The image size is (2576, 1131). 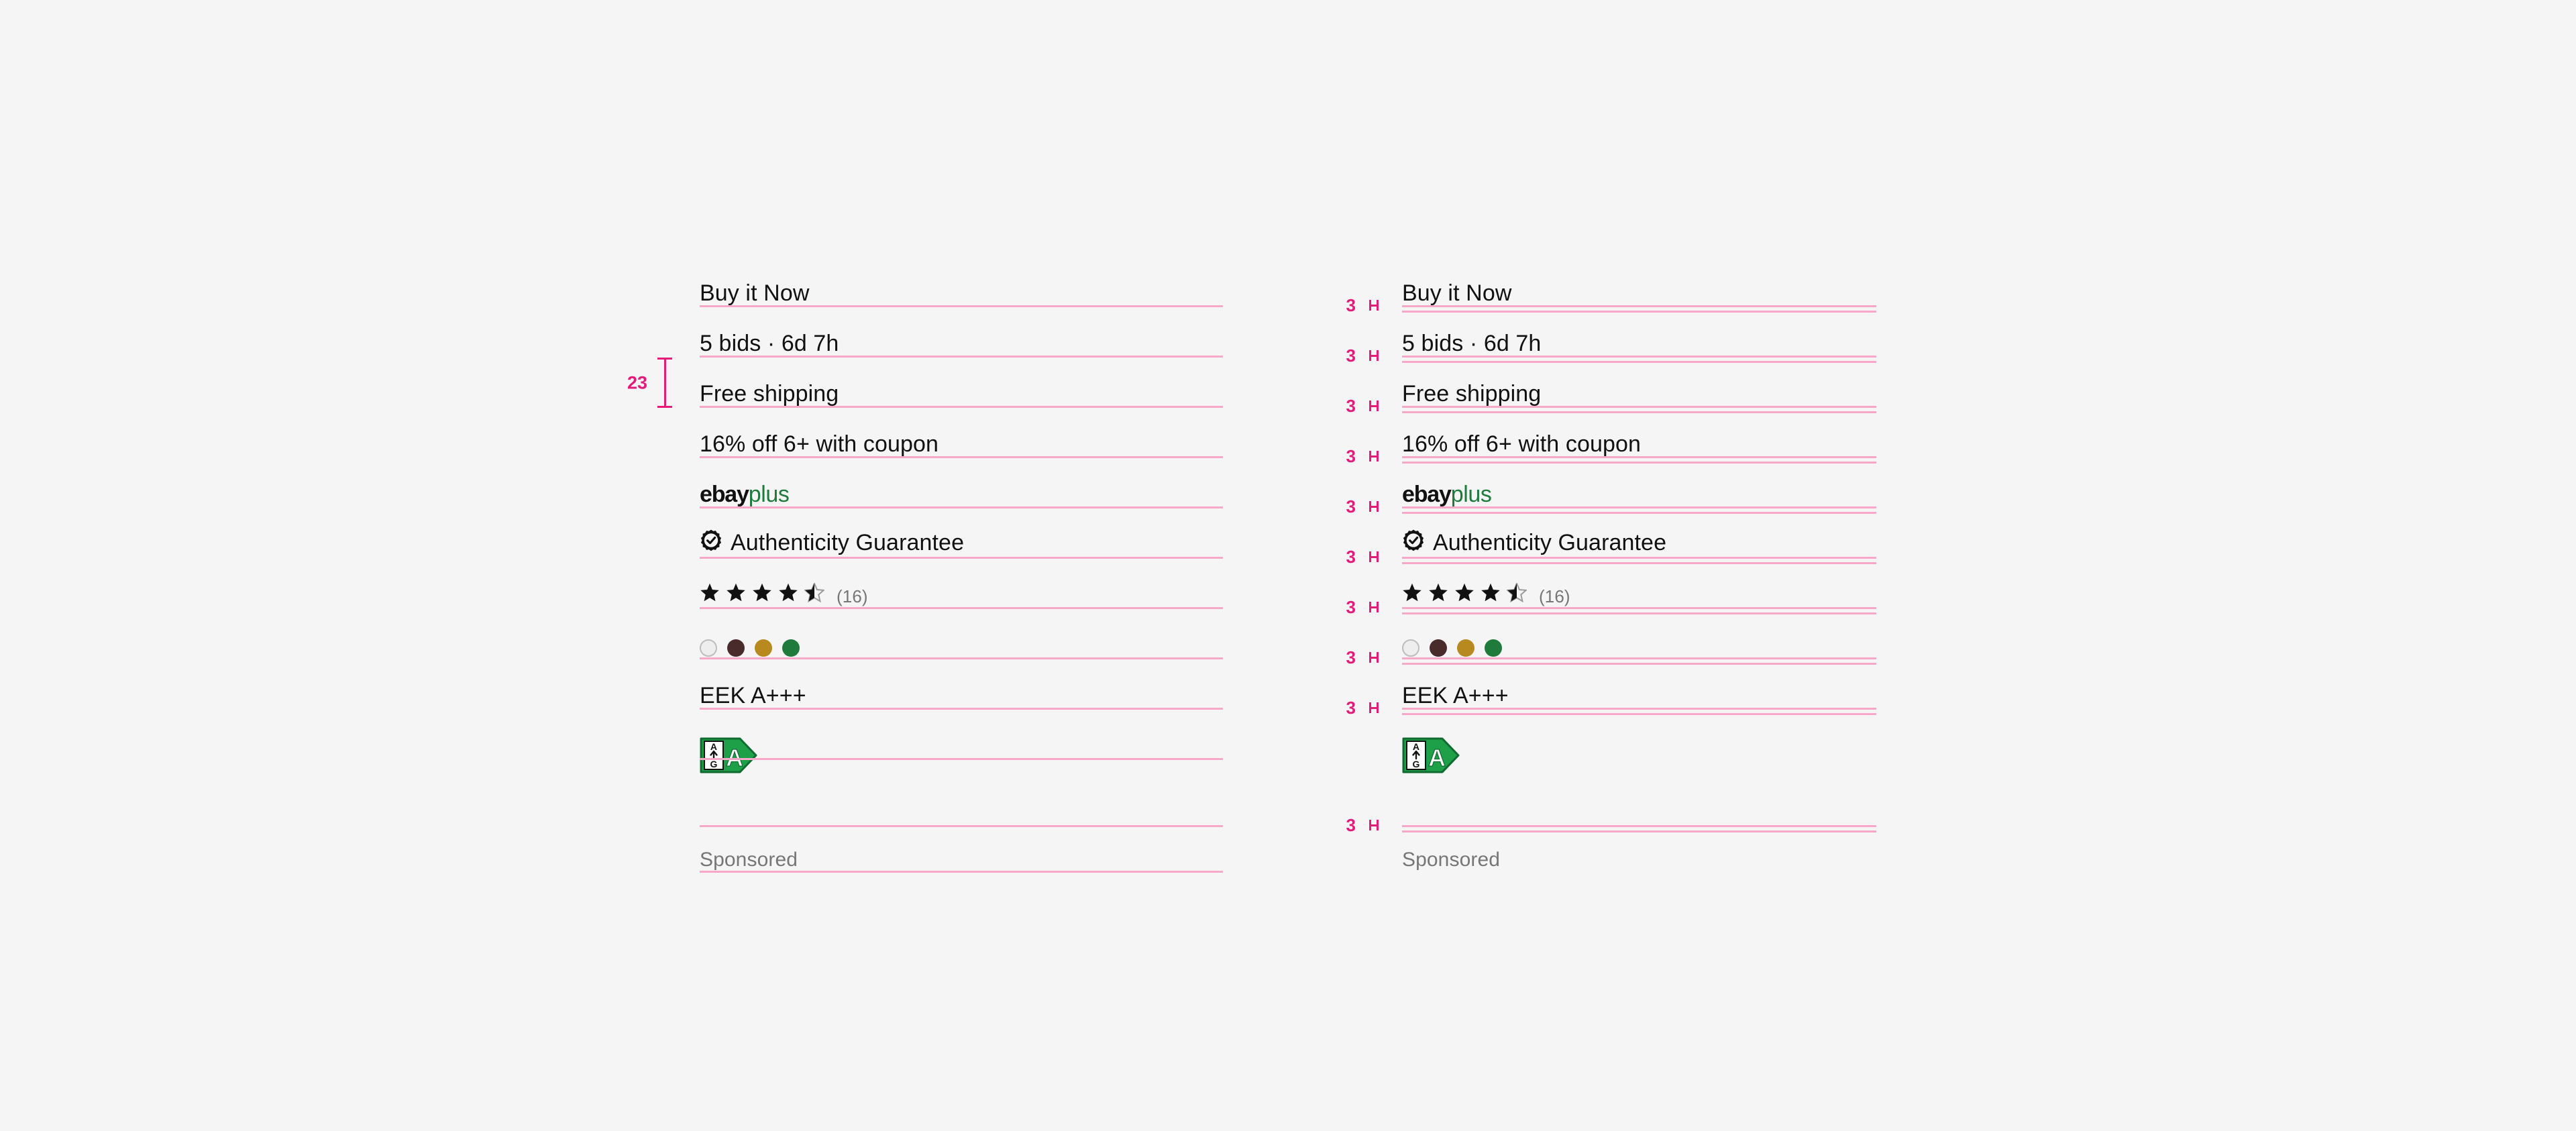 I want to click on measurement-3-after-ebay-plus: 3, so click(x=1363, y=506).